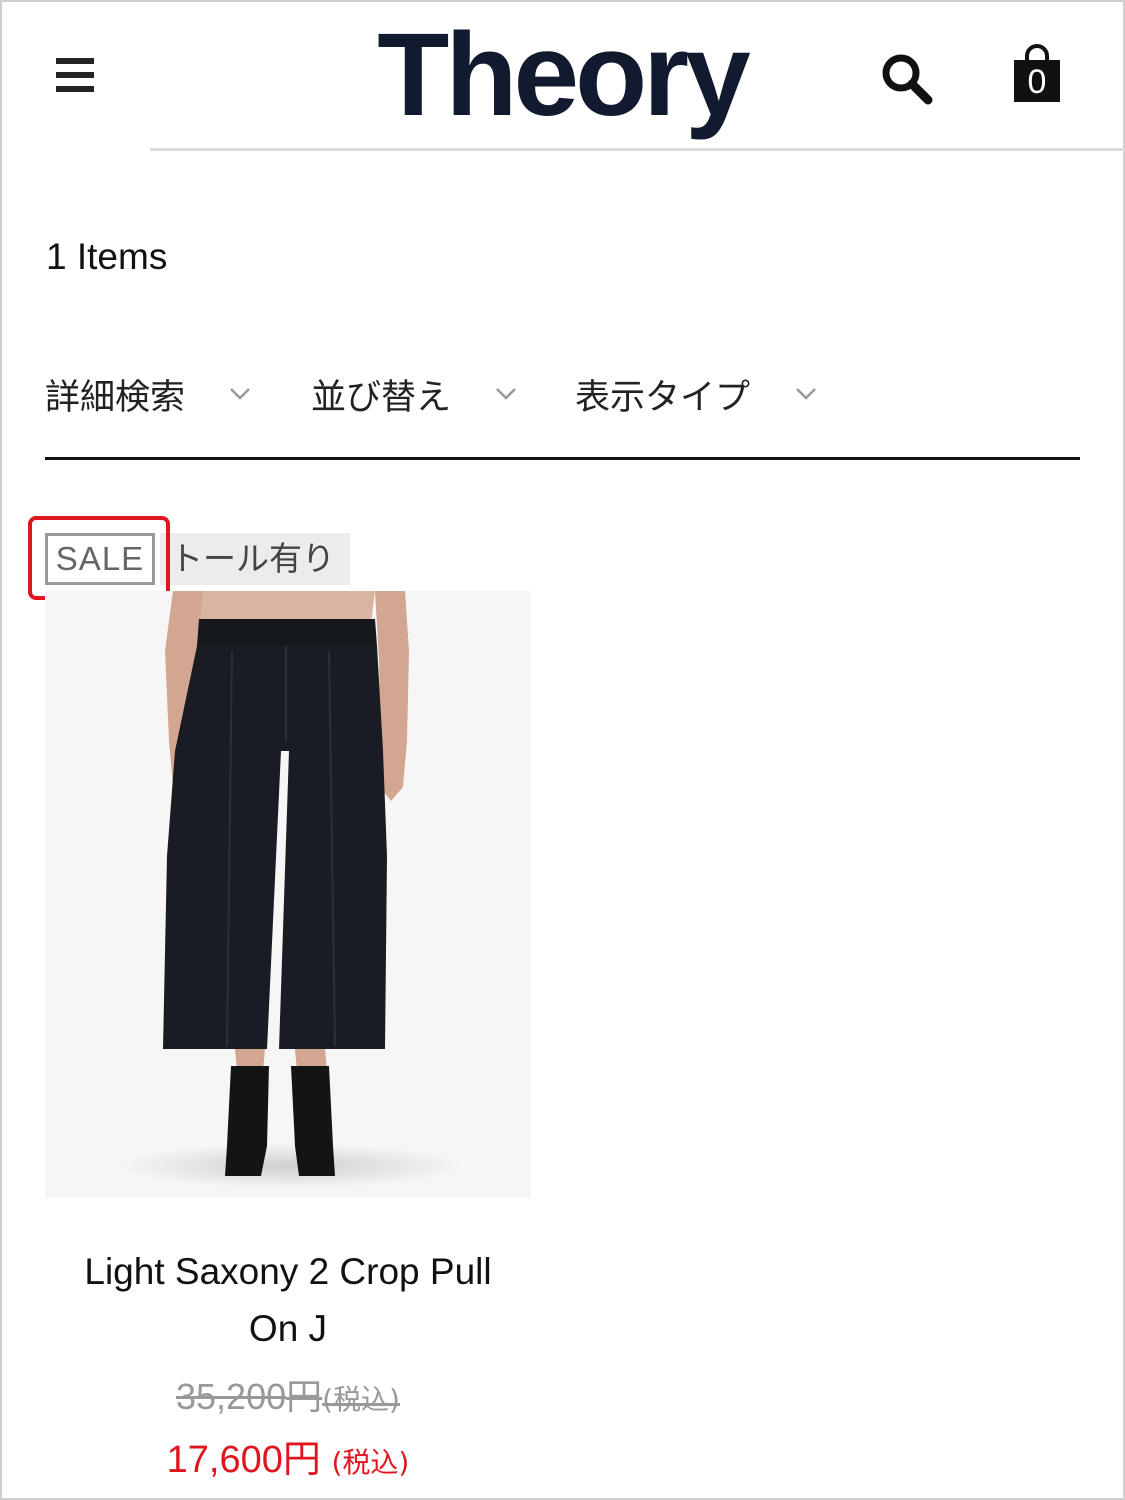  I want to click on sale-price-tax: (税込), so click(370, 1462).